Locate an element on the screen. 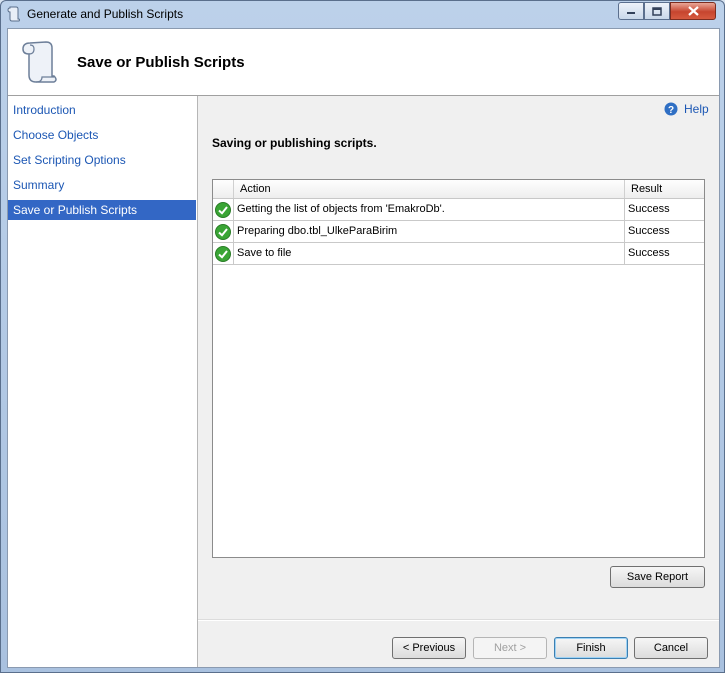  maximize-icon is located at coordinates (657, 11).